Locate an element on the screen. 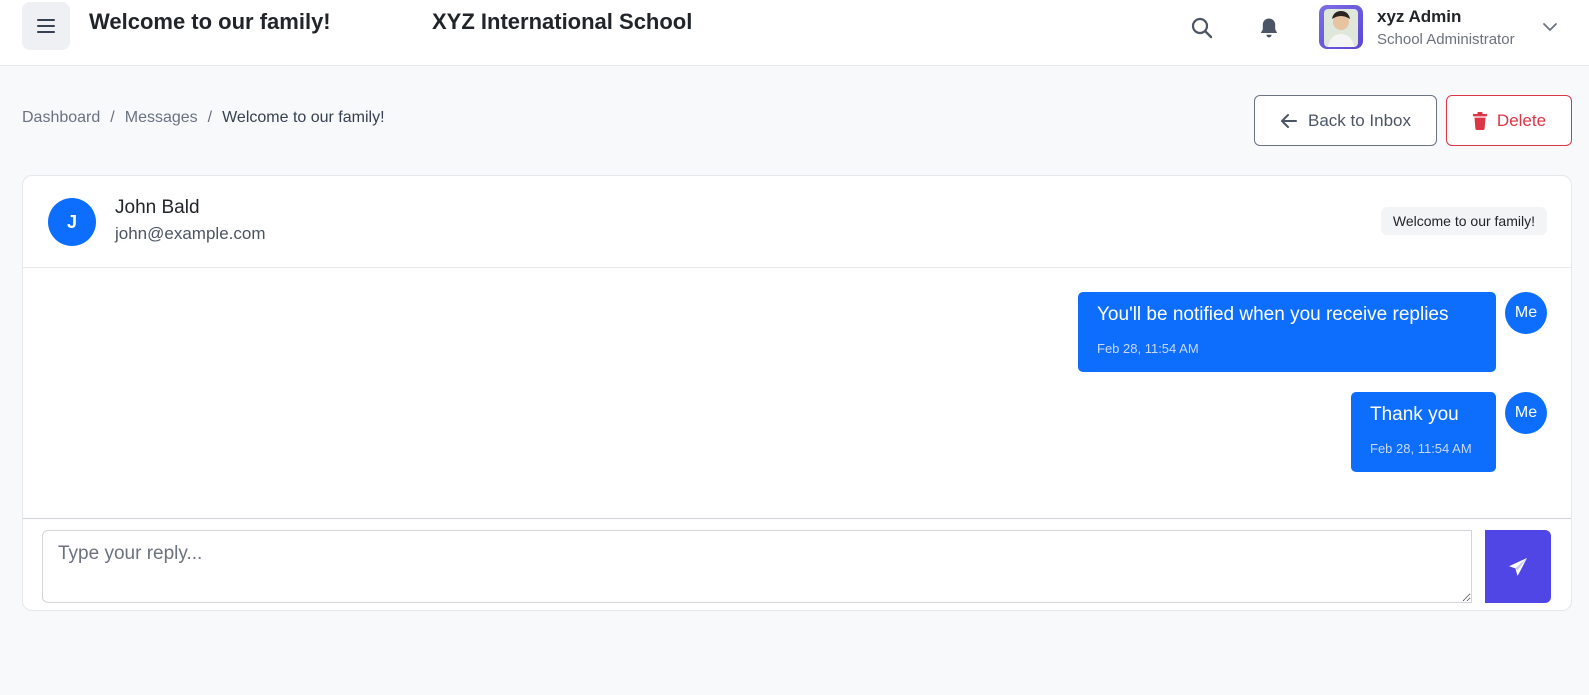 The height and width of the screenshot is (695, 1589). message-text: Thank you is located at coordinates (1414, 414).